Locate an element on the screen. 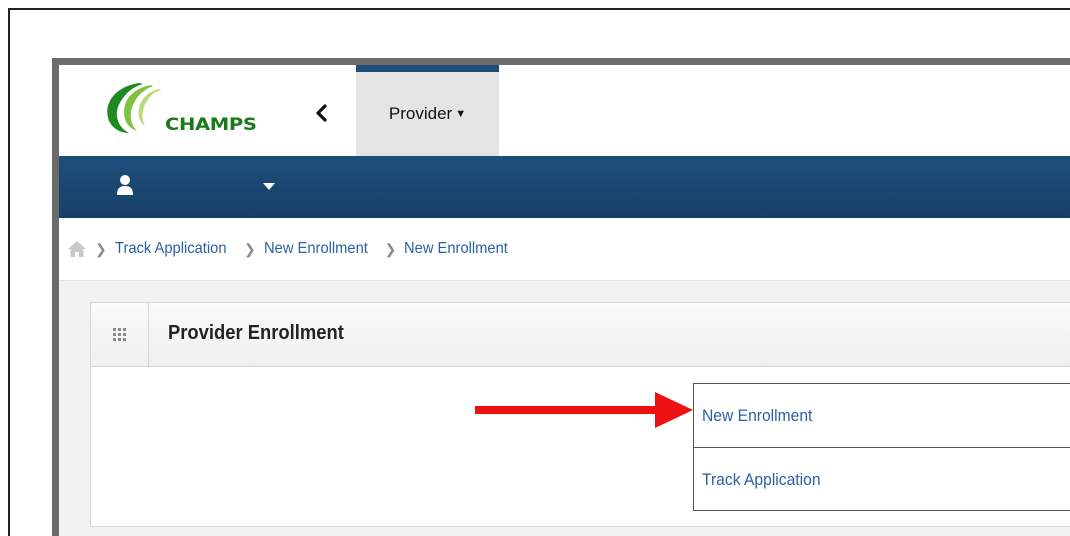 The image size is (1070, 536). logo-text: CHAMPS is located at coordinates (211, 125).